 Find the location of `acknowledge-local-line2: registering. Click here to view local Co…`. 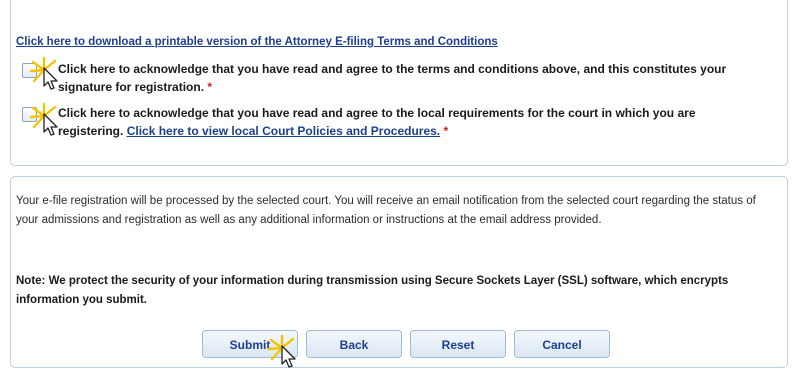

acknowledge-local-line2: registering. Click here to view local Co… is located at coordinates (414, 131).